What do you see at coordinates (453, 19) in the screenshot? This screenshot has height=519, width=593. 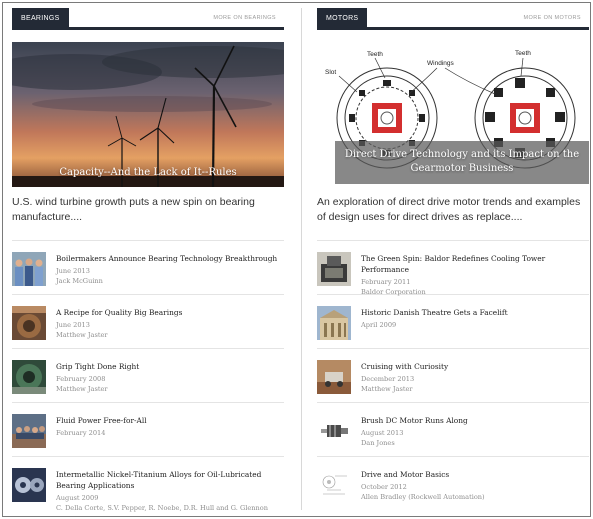 I see `section-header: Motors More on Motors` at bounding box center [453, 19].